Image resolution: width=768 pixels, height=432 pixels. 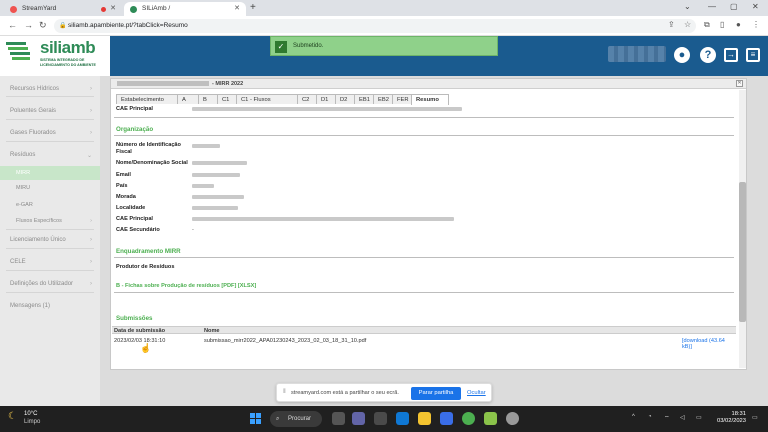 I want to click on sidebar-item-gases-fluorados: Gases Fluorados ›, so click(x=50, y=133).